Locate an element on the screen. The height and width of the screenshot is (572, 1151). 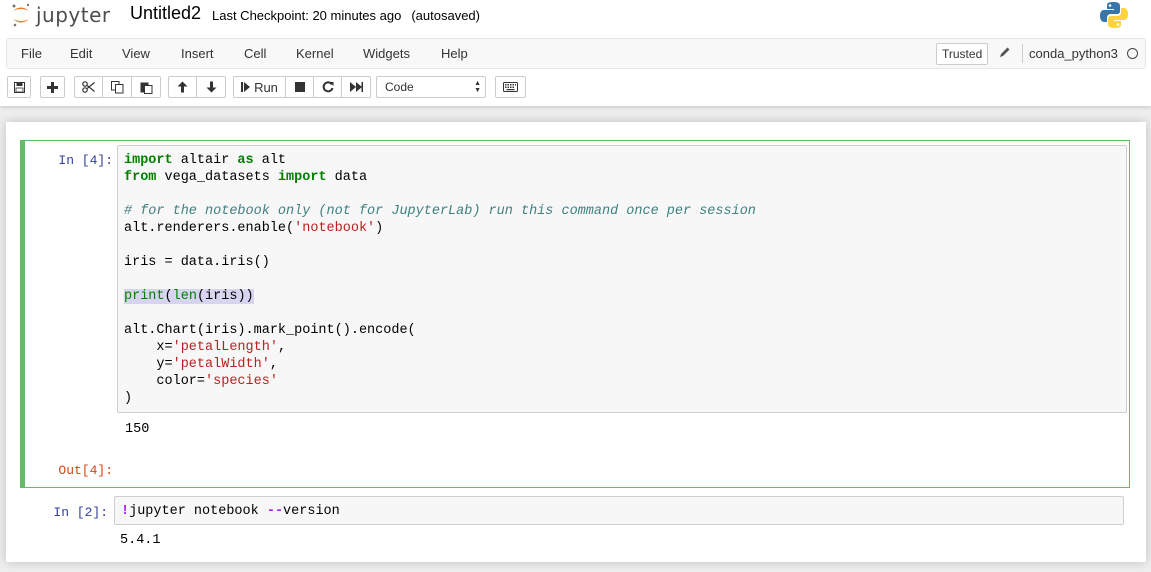
interrupt-button is located at coordinates (300, 87).